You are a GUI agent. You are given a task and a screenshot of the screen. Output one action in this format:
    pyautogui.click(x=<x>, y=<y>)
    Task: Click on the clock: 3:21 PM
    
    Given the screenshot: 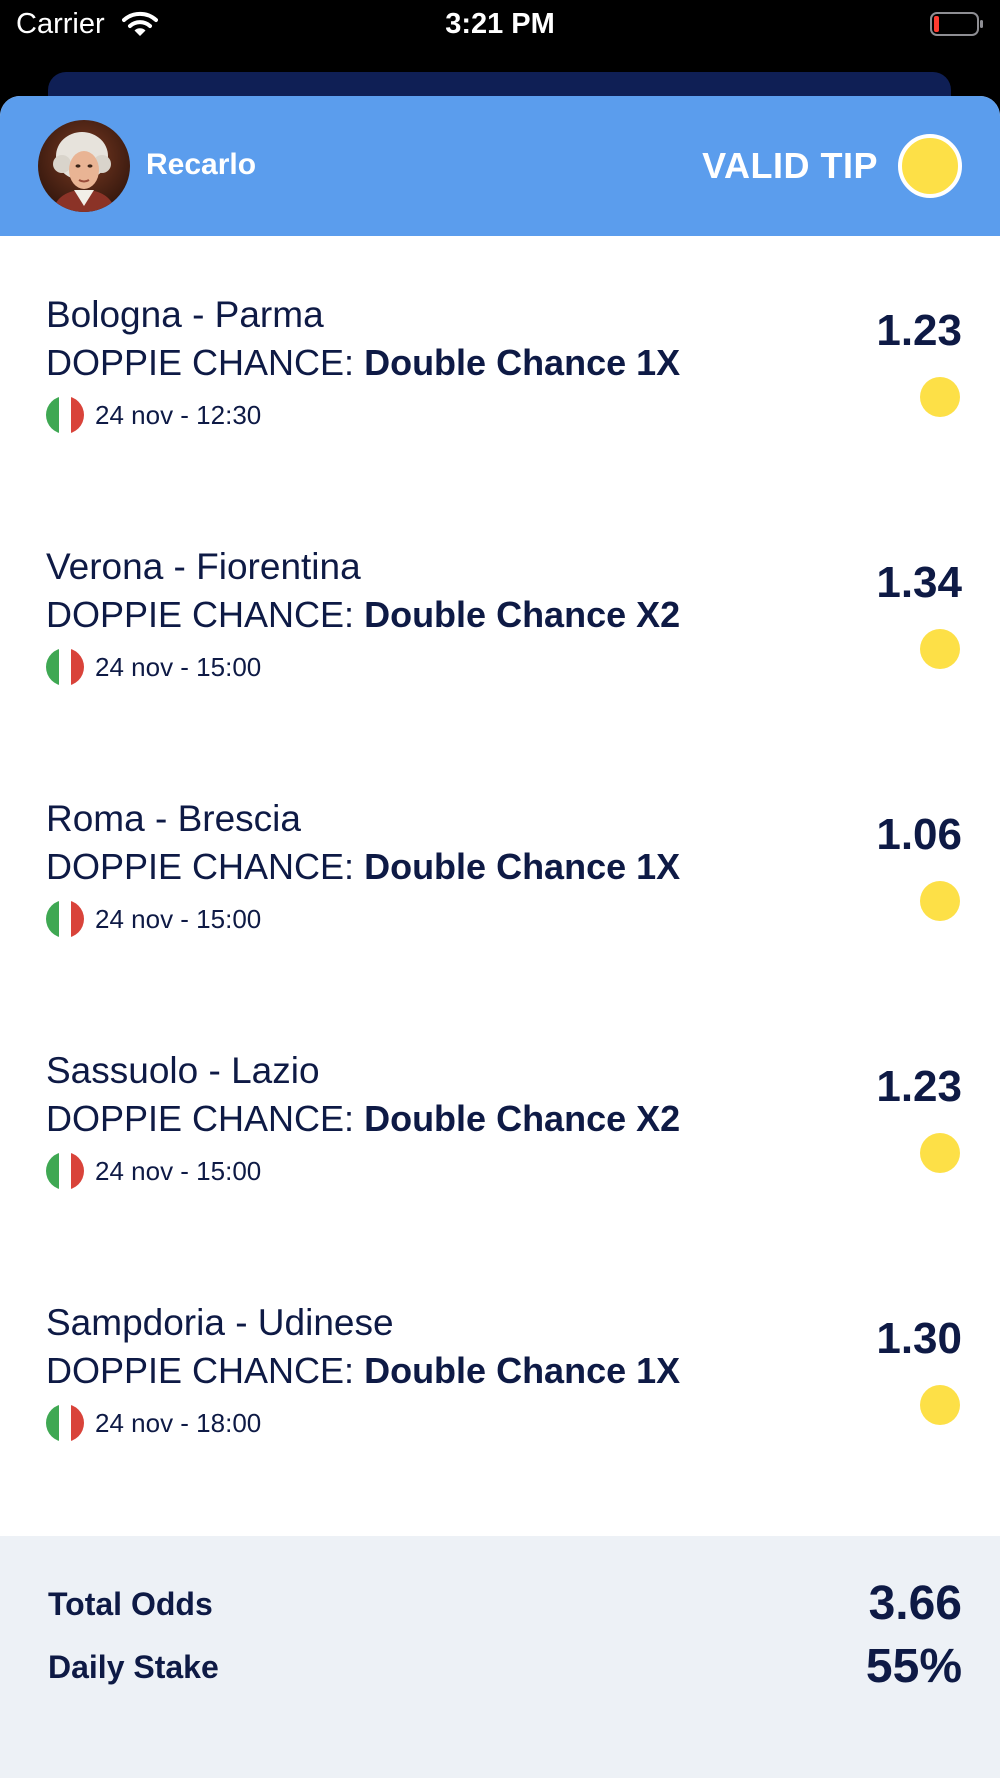 What is the action you would take?
    pyautogui.click(x=500, y=24)
    